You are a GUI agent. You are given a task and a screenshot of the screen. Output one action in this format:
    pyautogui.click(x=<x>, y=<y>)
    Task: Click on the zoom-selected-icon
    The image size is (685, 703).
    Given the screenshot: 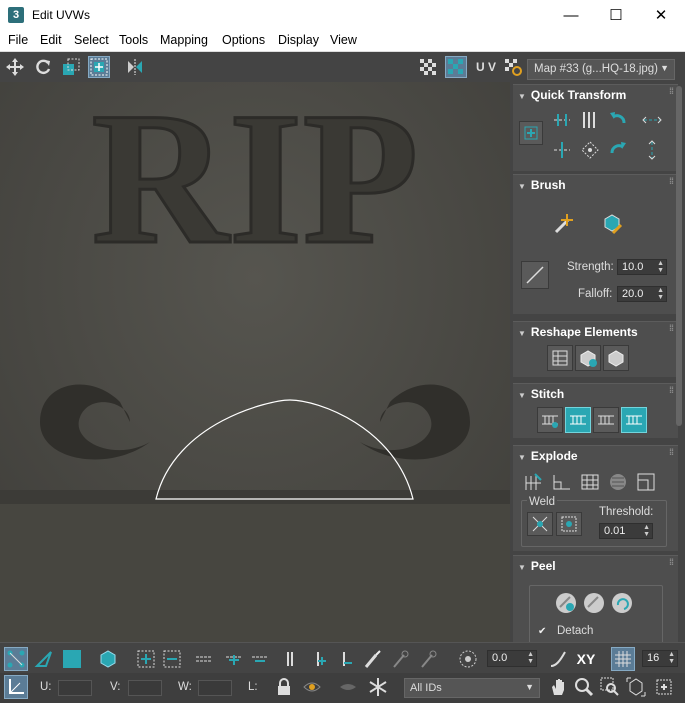 What is the action you would take?
    pyautogui.click(x=664, y=687)
    